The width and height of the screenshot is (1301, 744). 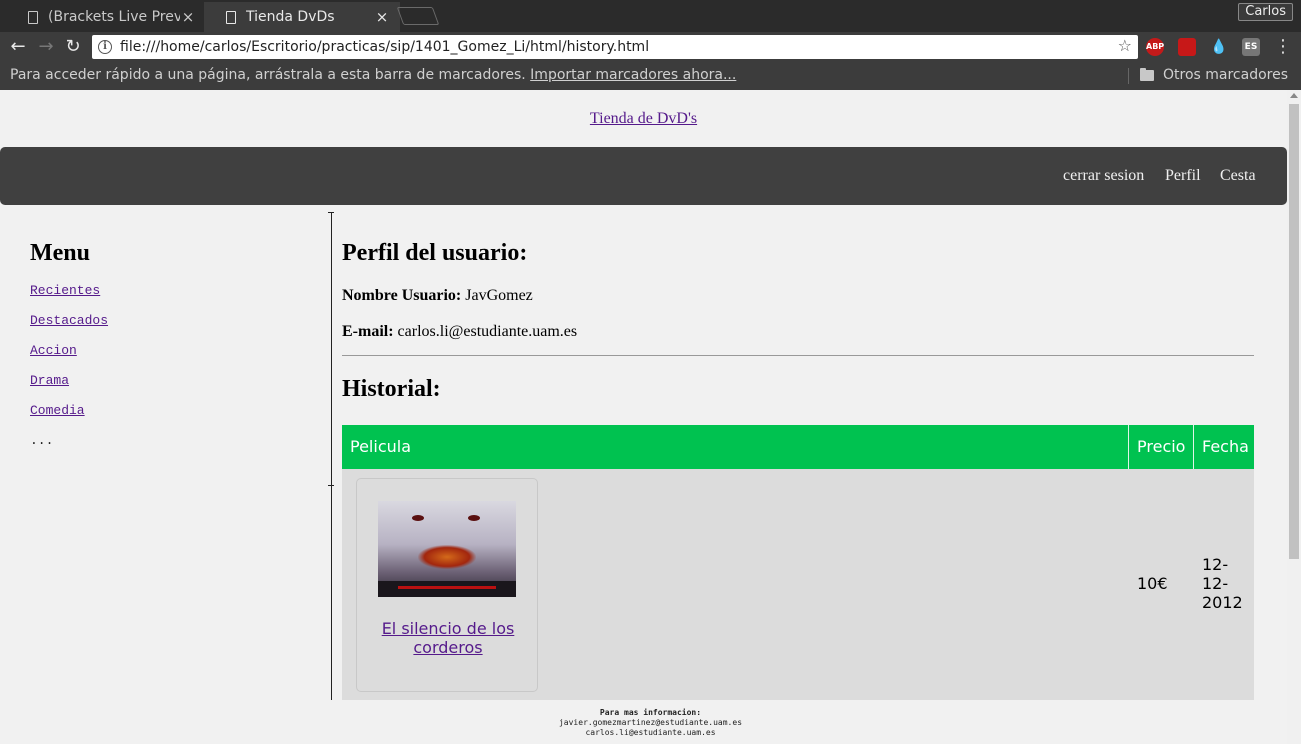 What do you see at coordinates (1294, 95) in the screenshot?
I see `scroll-up-arrow-icon` at bounding box center [1294, 95].